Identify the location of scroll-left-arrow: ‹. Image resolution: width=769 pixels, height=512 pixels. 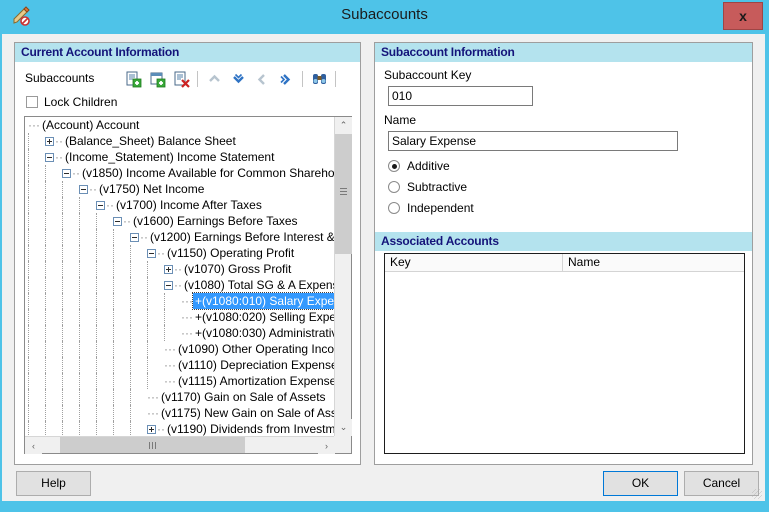
(33, 445).